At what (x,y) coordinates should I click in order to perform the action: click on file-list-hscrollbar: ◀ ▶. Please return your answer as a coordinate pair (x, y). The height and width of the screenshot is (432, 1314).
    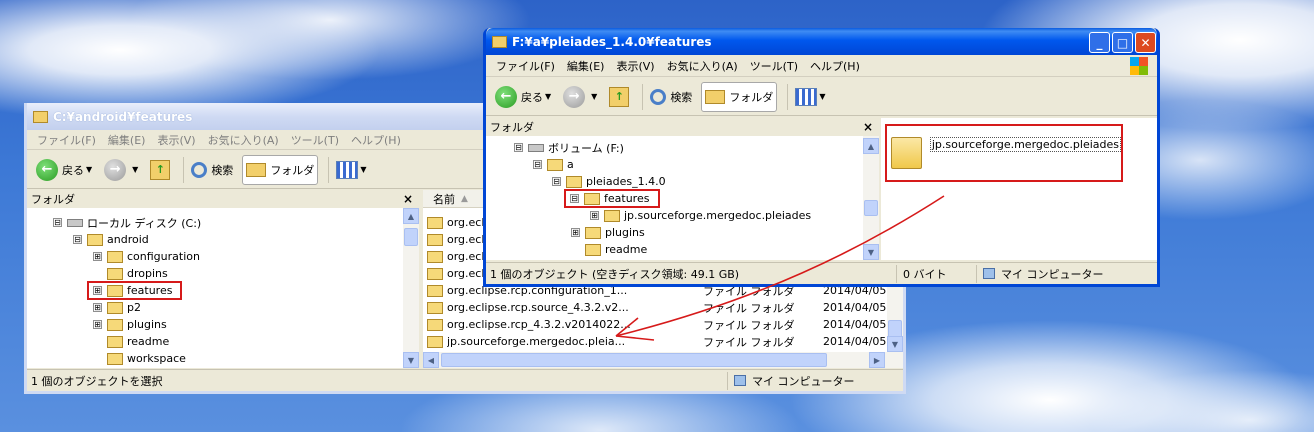
    Looking at the image, I should click on (663, 360).